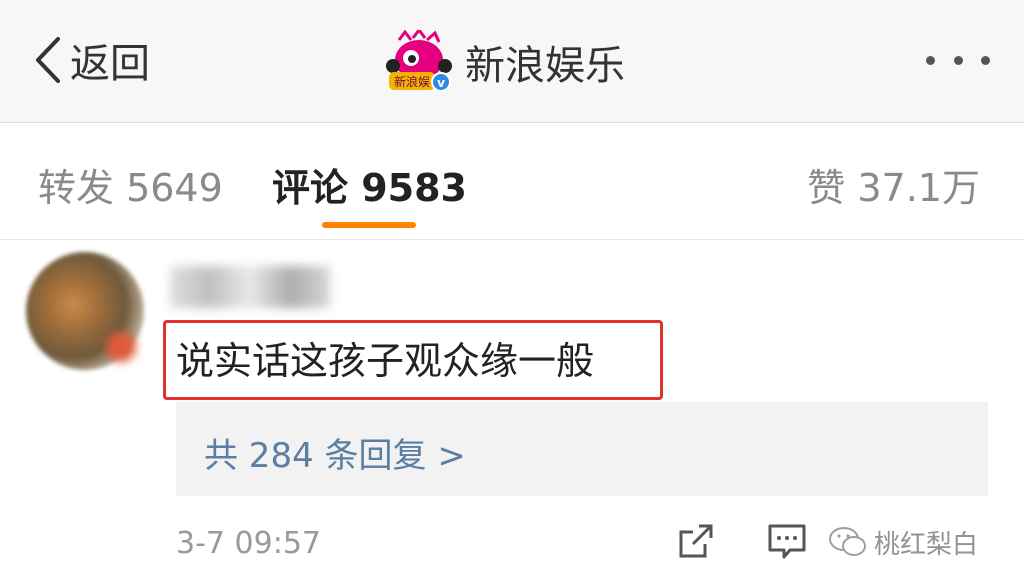  What do you see at coordinates (335, 456) in the screenshot?
I see `replies-label: 共 284 条回复 >` at bounding box center [335, 456].